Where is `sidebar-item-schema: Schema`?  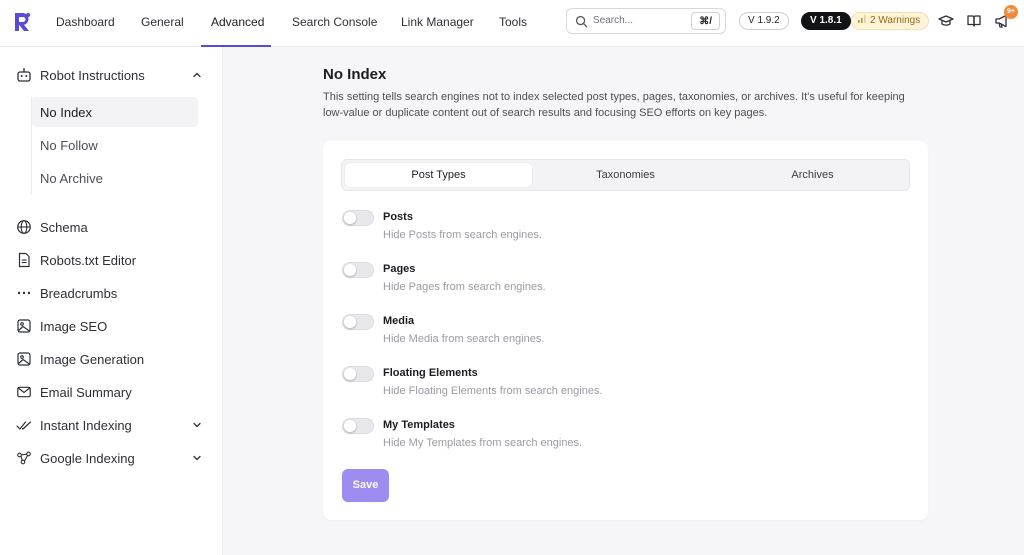 sidebar-item-schema: Schema is located at coordinates (111, 227).